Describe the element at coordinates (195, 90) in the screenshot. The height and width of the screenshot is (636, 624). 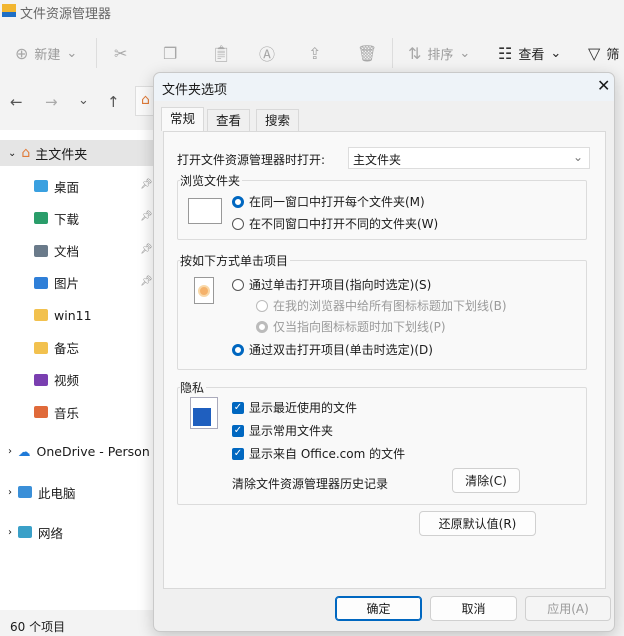
I see `dialog-title: 文件夹选项` at that location.